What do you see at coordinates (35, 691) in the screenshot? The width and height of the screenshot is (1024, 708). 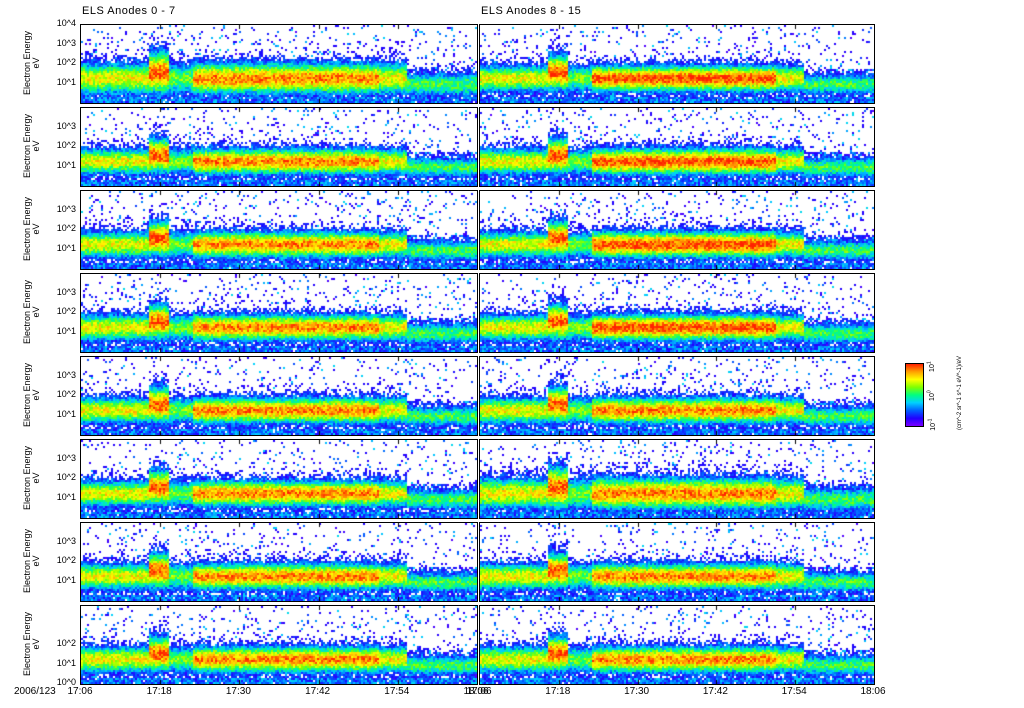 I see `date-label: 2006/123` at bounding box center [35, 691].